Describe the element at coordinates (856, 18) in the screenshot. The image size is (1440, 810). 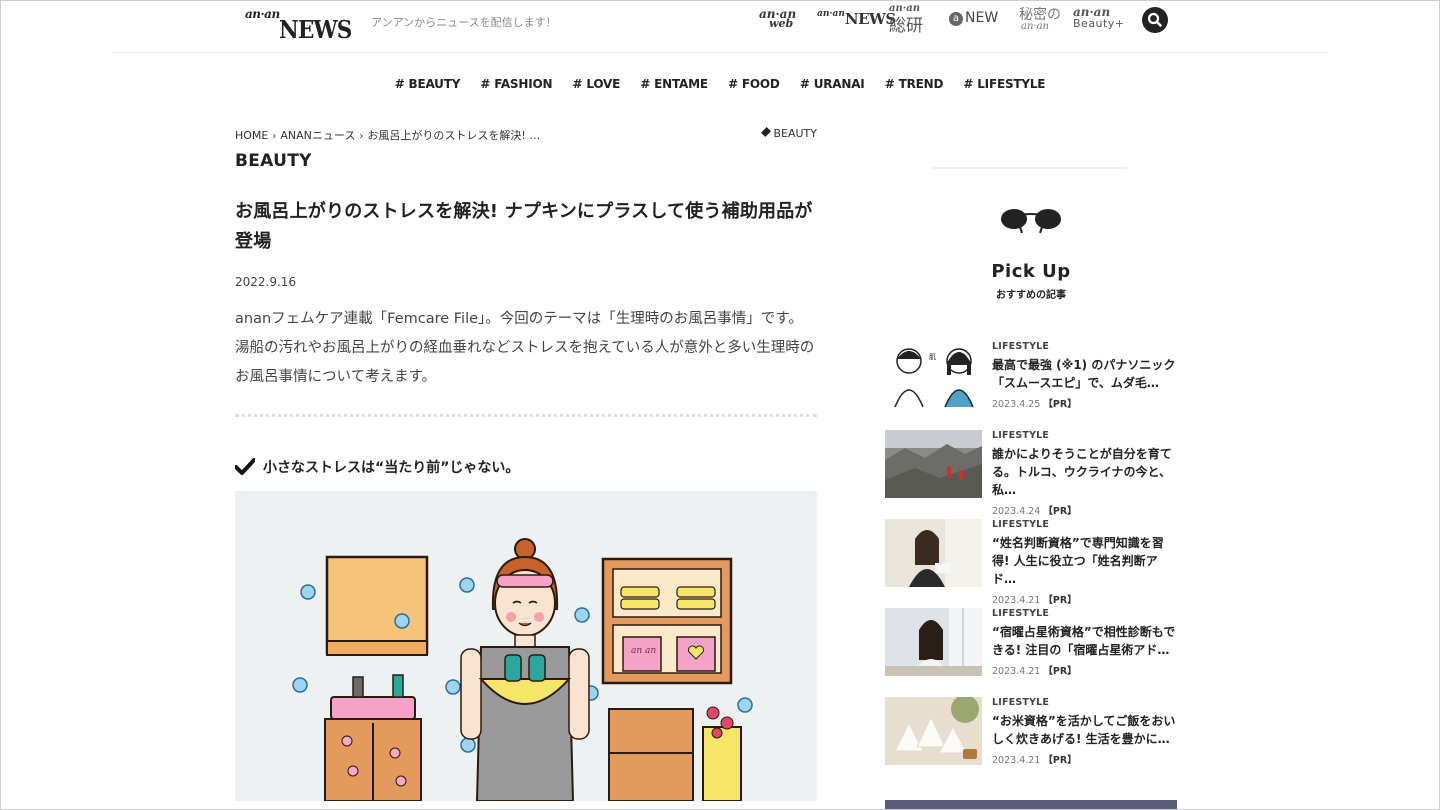
I see `anan-news-link: an·anNEWS` at that location.